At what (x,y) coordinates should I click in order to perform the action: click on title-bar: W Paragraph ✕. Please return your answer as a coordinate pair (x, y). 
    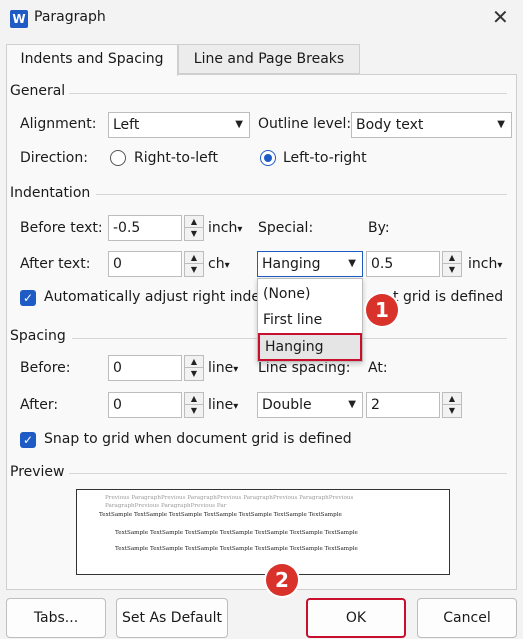
    Looking at the image, I should click on (261, 19).